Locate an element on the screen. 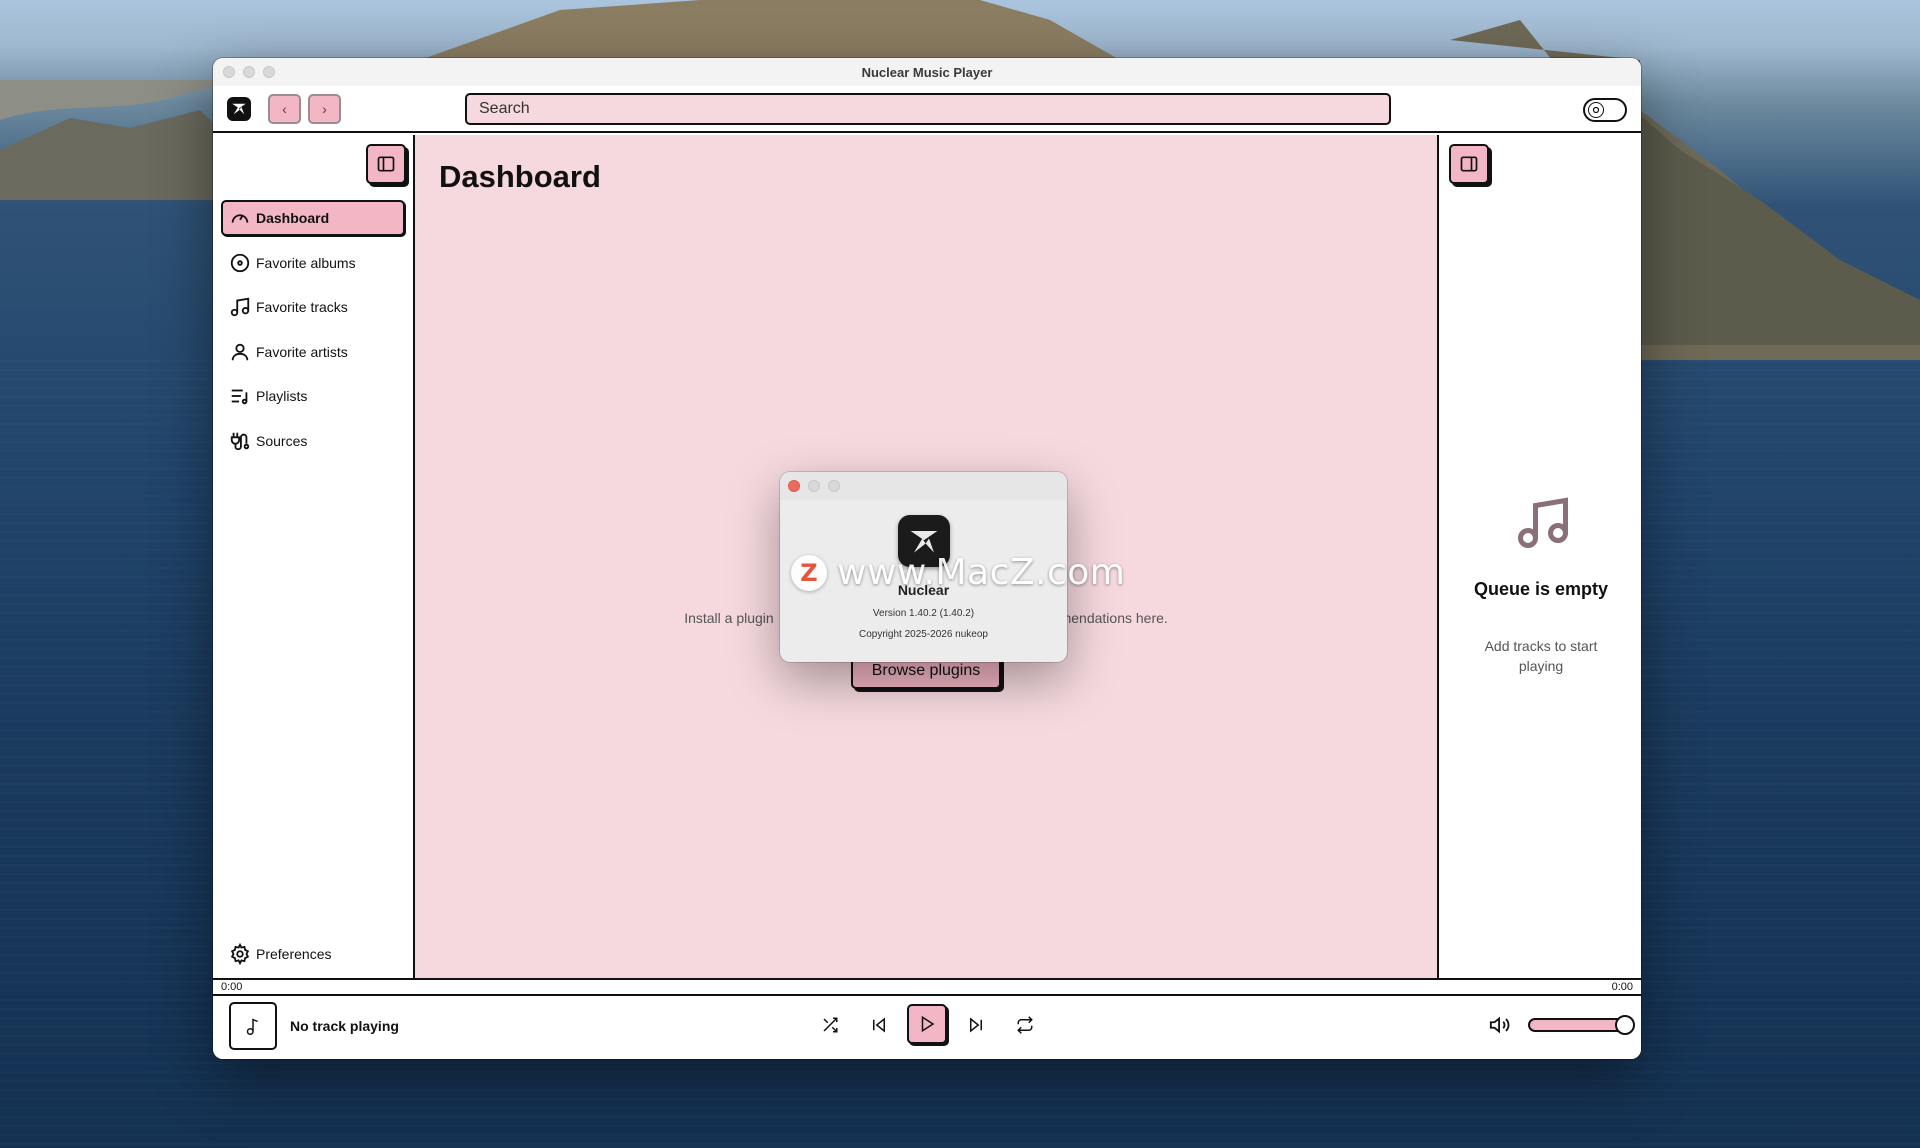  collapse-sidebar-button is located at coordinates (386, 164).